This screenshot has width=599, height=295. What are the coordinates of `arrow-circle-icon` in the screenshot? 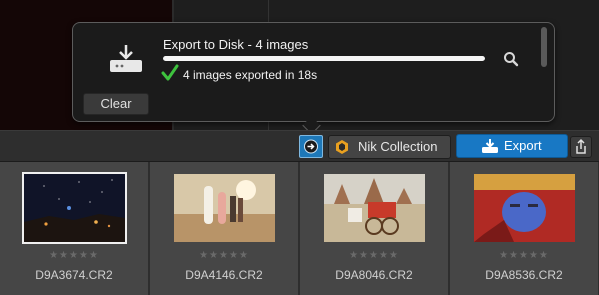 It's located at (311, 146).